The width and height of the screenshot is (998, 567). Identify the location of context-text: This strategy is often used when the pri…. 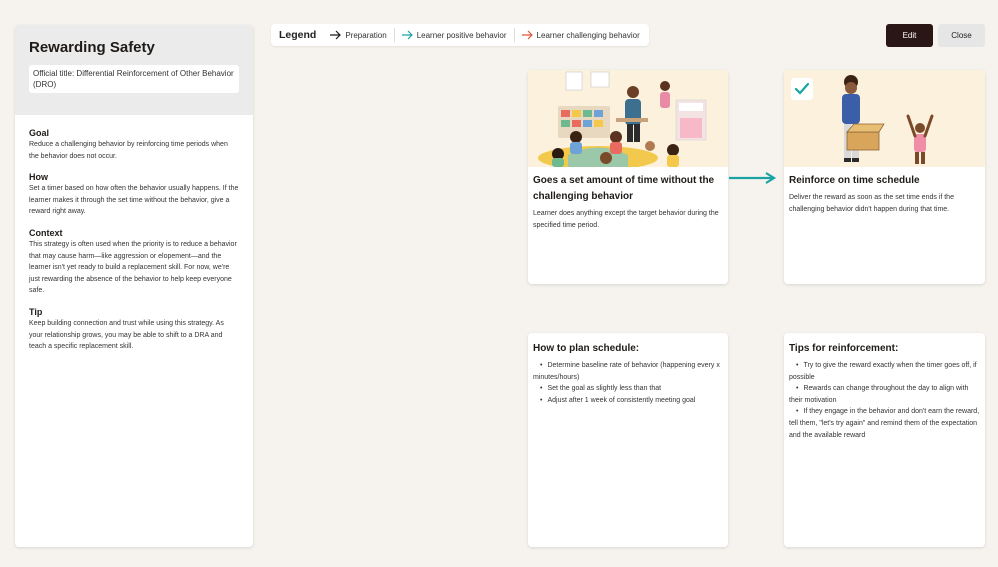
(133, 267).